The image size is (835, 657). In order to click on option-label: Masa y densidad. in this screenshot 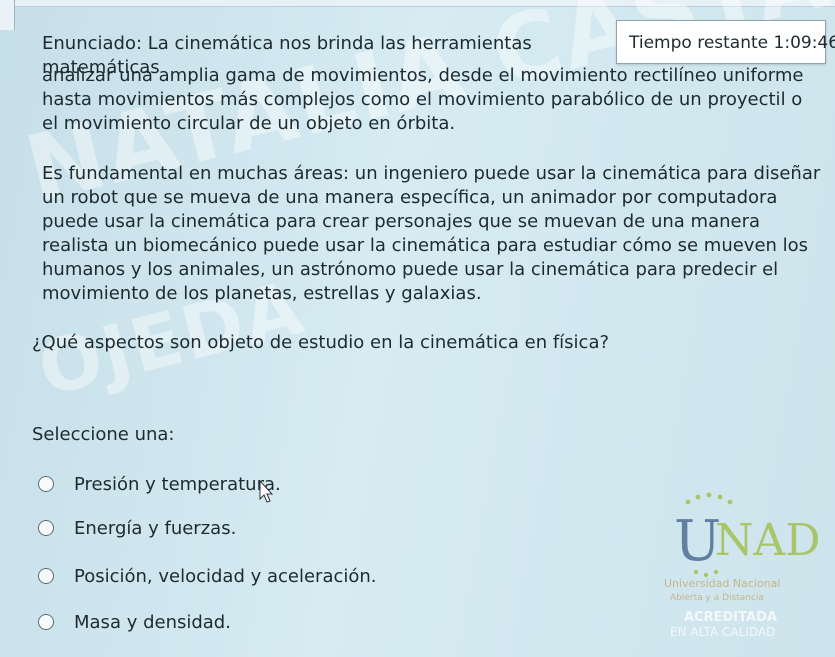, I will do `click(152, 622)`.